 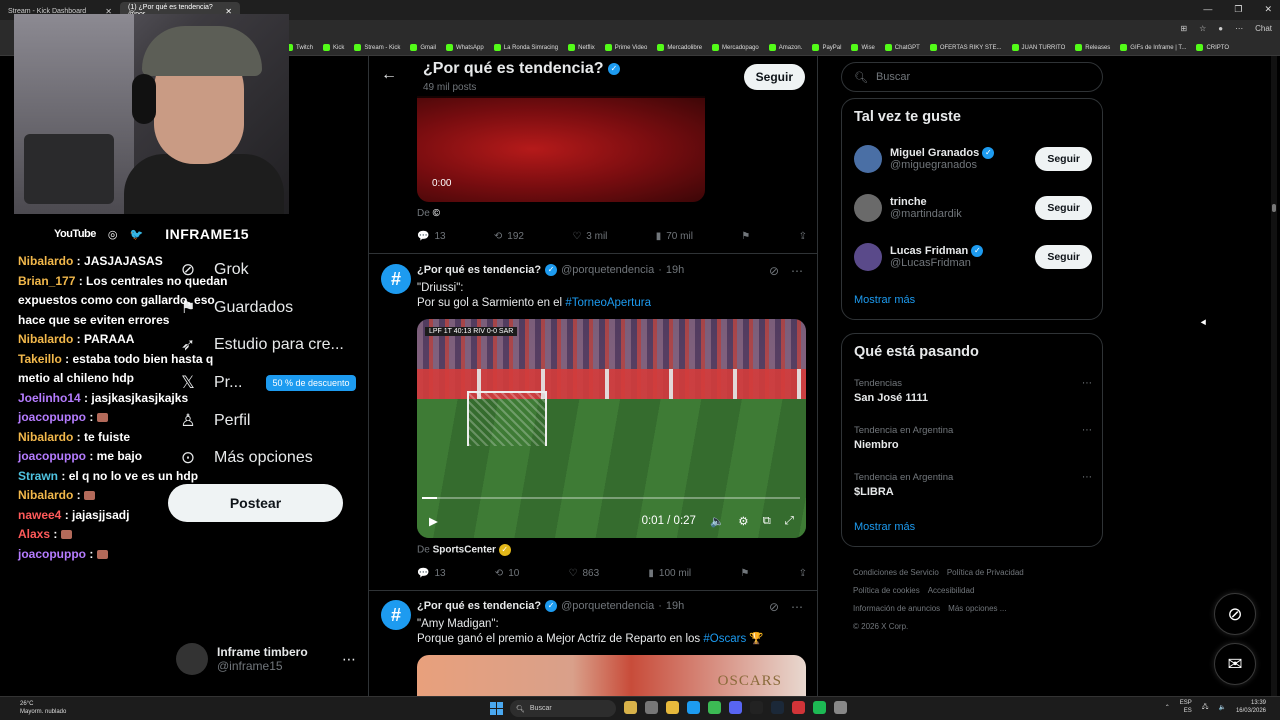 I want to click on bookmark-item: Mercadopago, so click(x=735, y=47).